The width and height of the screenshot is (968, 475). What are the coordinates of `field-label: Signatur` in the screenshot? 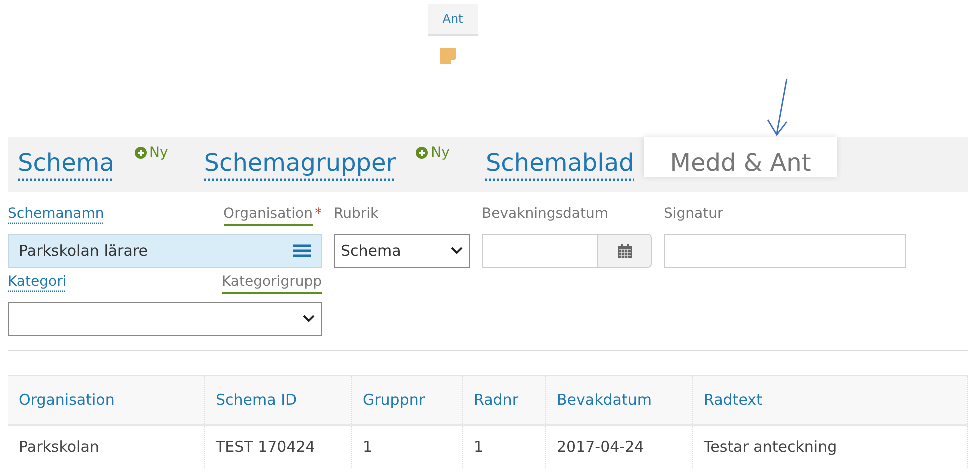 It's located at (694, 214).